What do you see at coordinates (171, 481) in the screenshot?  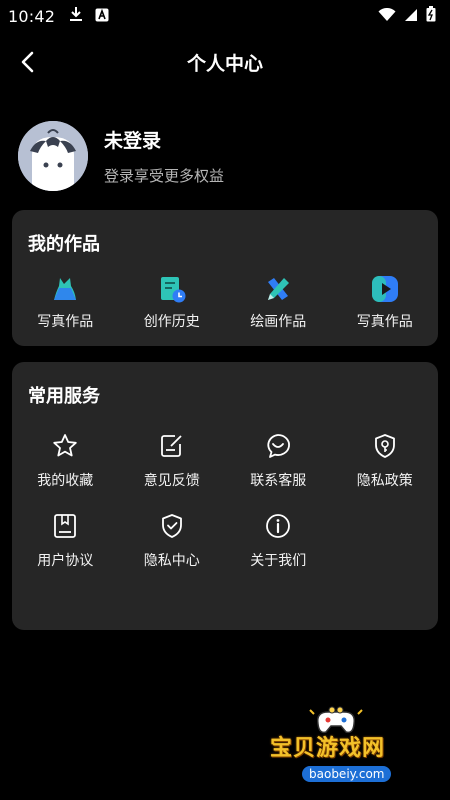 I see `service-label: 意见反馈` at bounding box center [171, 481].